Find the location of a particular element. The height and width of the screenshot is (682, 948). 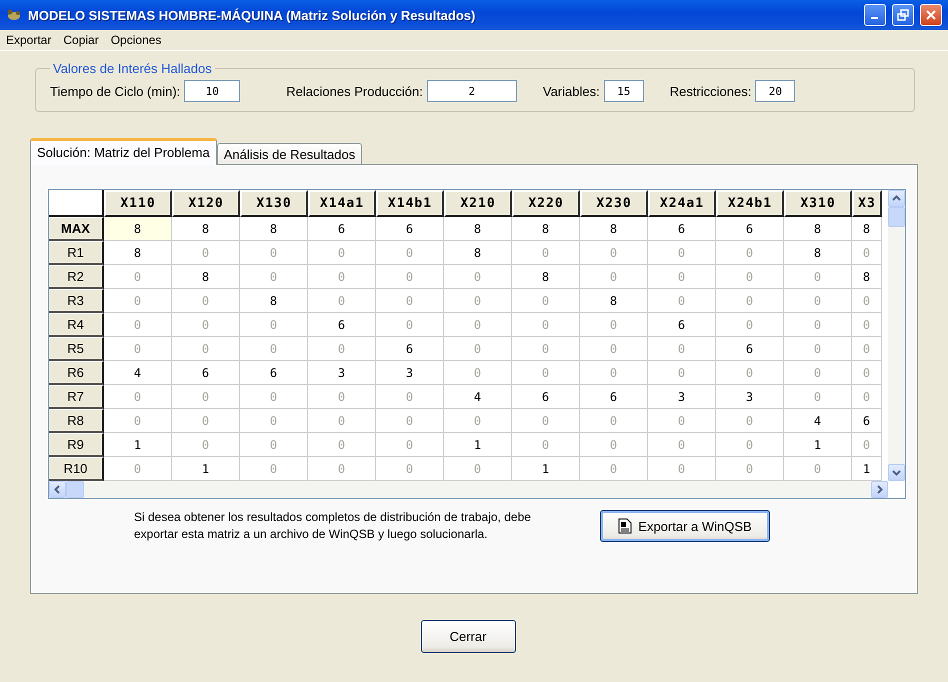

vertical-scrollbar is located at coordinates (896, 335).